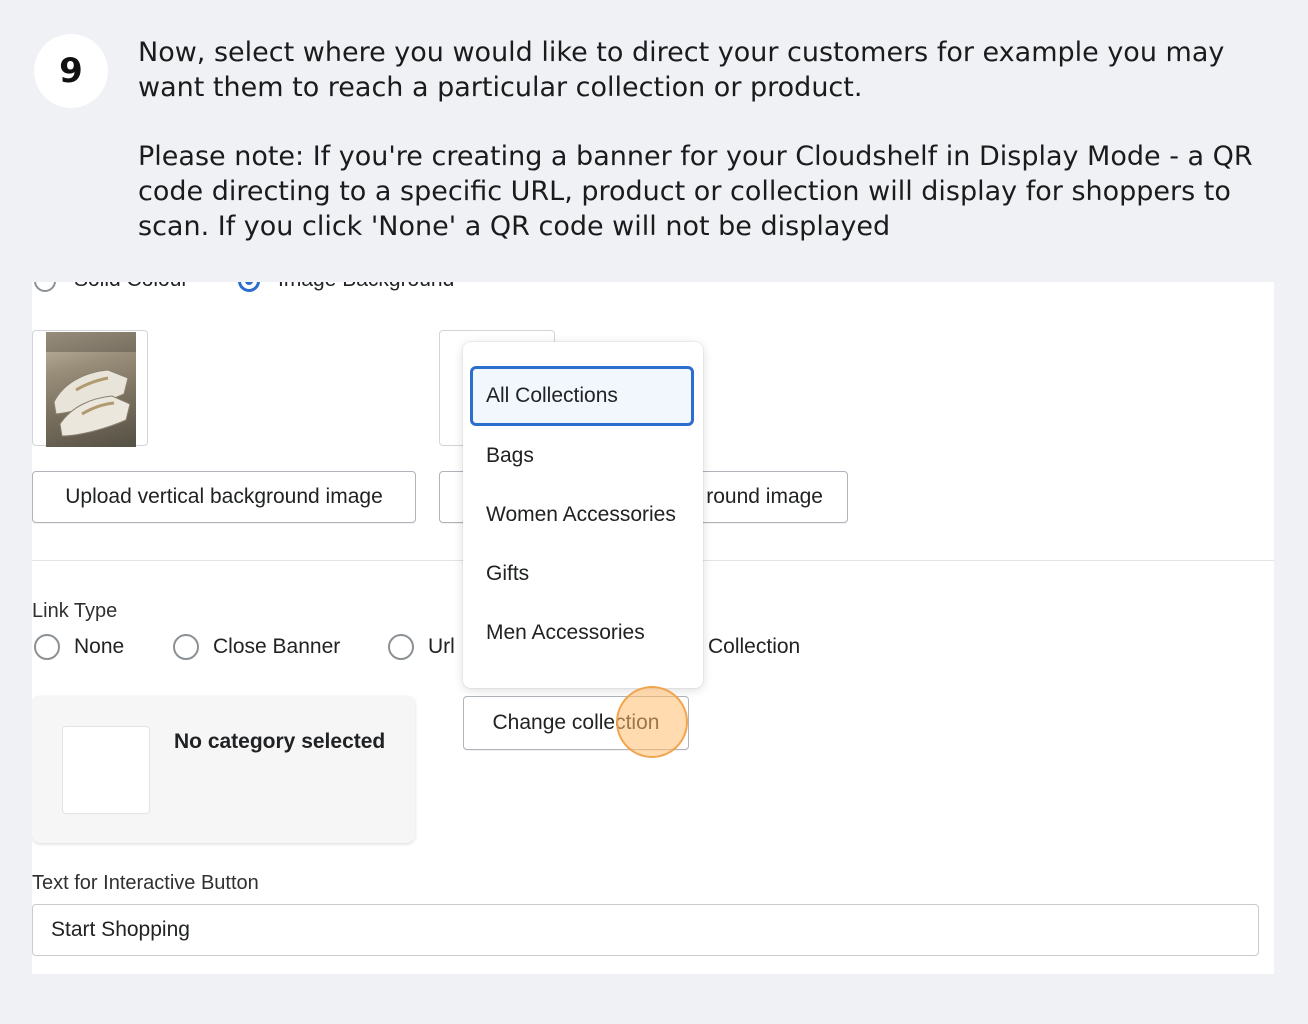 This screenshot has width=1308, height=1024. I want to click on radio-link-close-banner, so click(186, 647).